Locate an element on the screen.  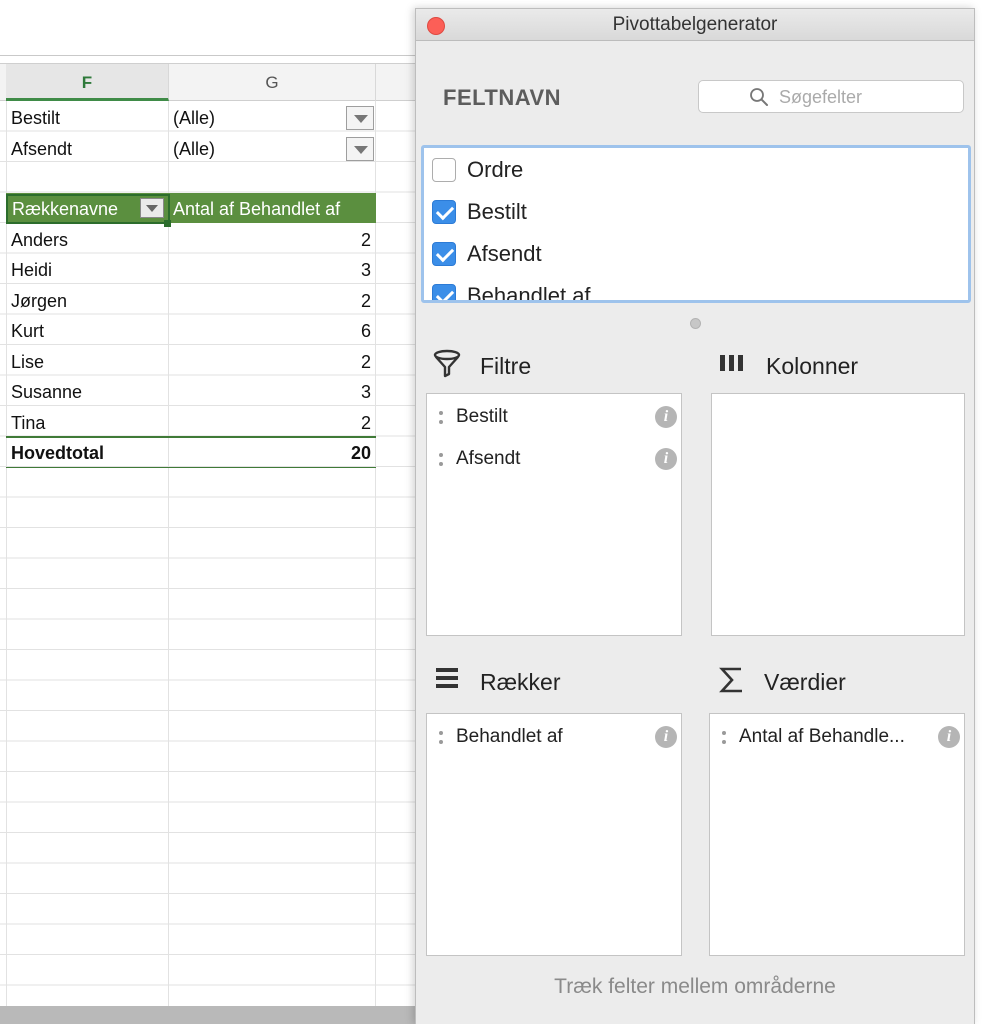
rows-drop-zone: Behandlet af i is located at coordinates (554, 834).